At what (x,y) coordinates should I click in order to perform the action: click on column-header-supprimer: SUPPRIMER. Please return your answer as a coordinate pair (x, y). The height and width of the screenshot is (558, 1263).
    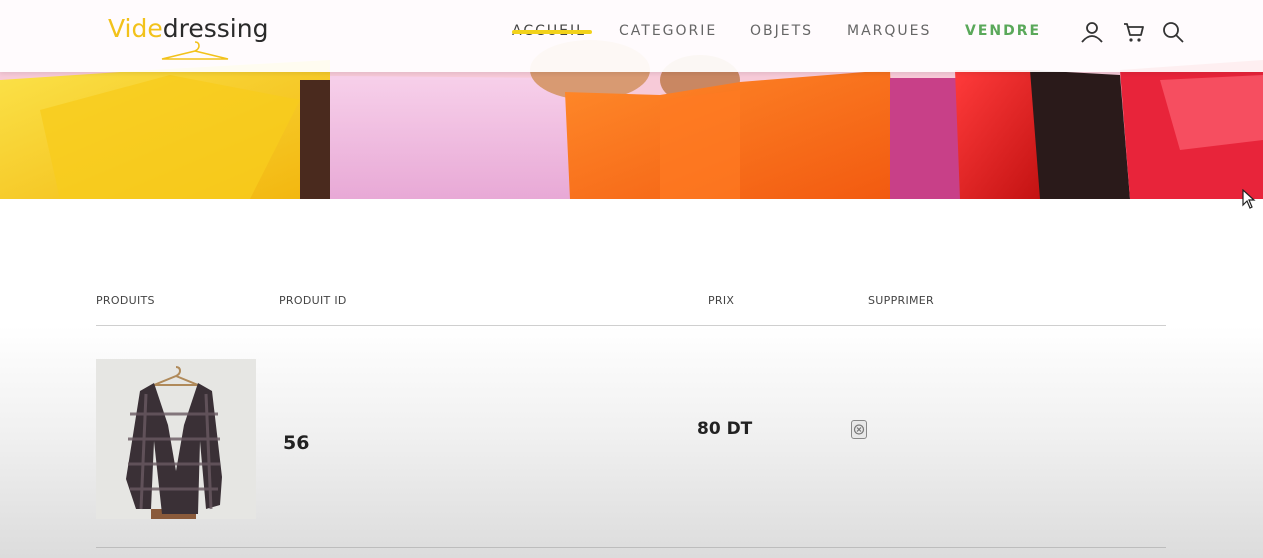
    Looking at the image, I should click on (901, 300).